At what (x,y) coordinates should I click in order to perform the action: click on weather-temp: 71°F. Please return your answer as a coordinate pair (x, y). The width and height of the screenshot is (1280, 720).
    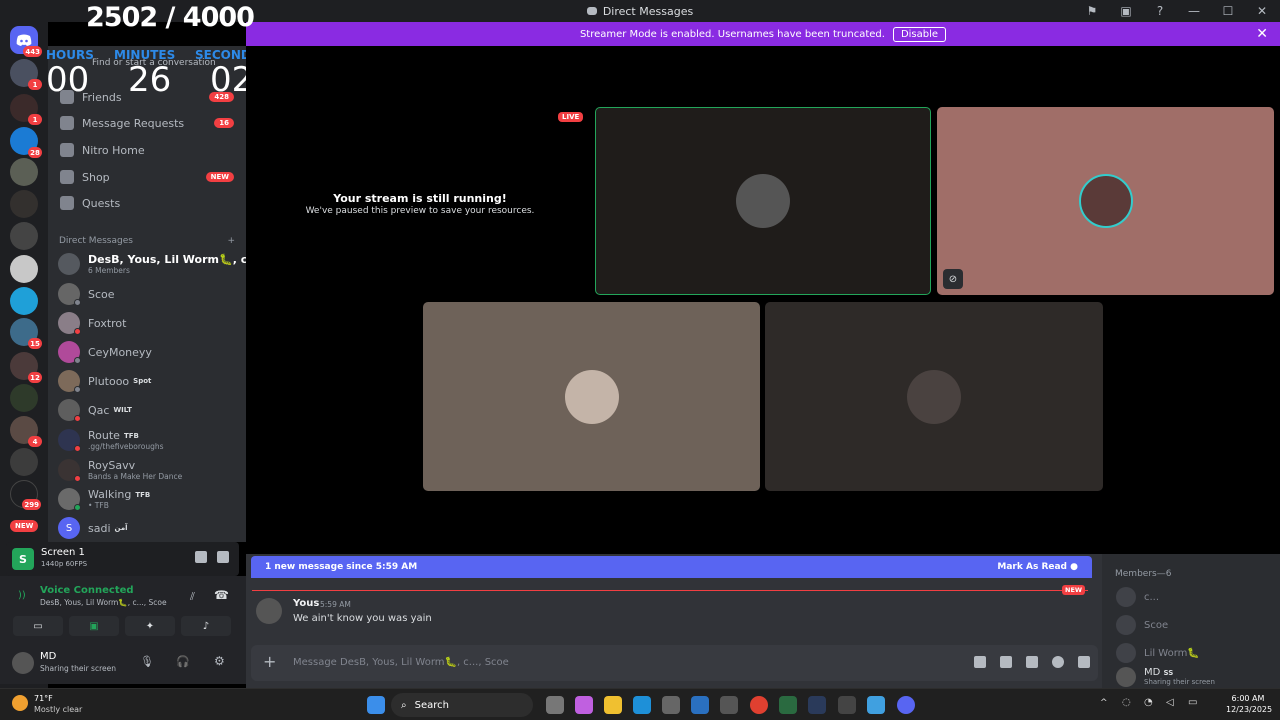
    Looking at the image, I should click on (43, 698).